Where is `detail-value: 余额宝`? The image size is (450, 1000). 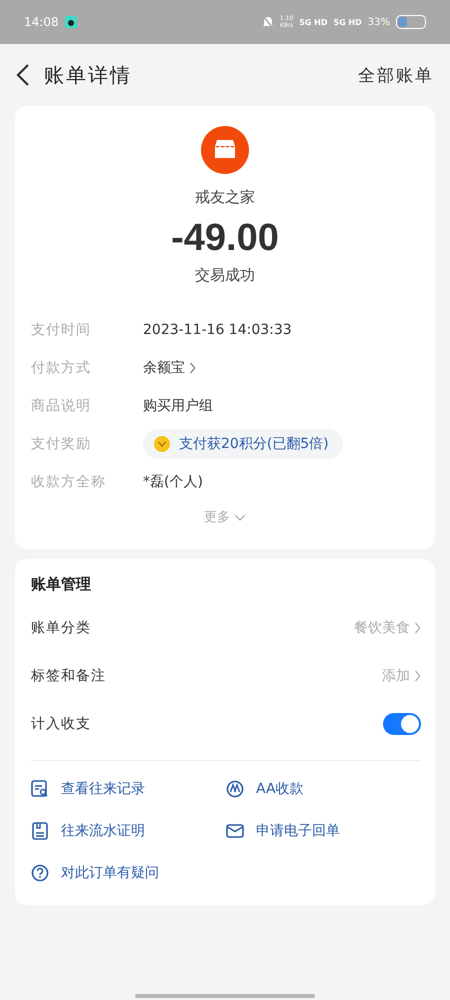
detail-value: 余额宝 is located at coordinates (164, 368).